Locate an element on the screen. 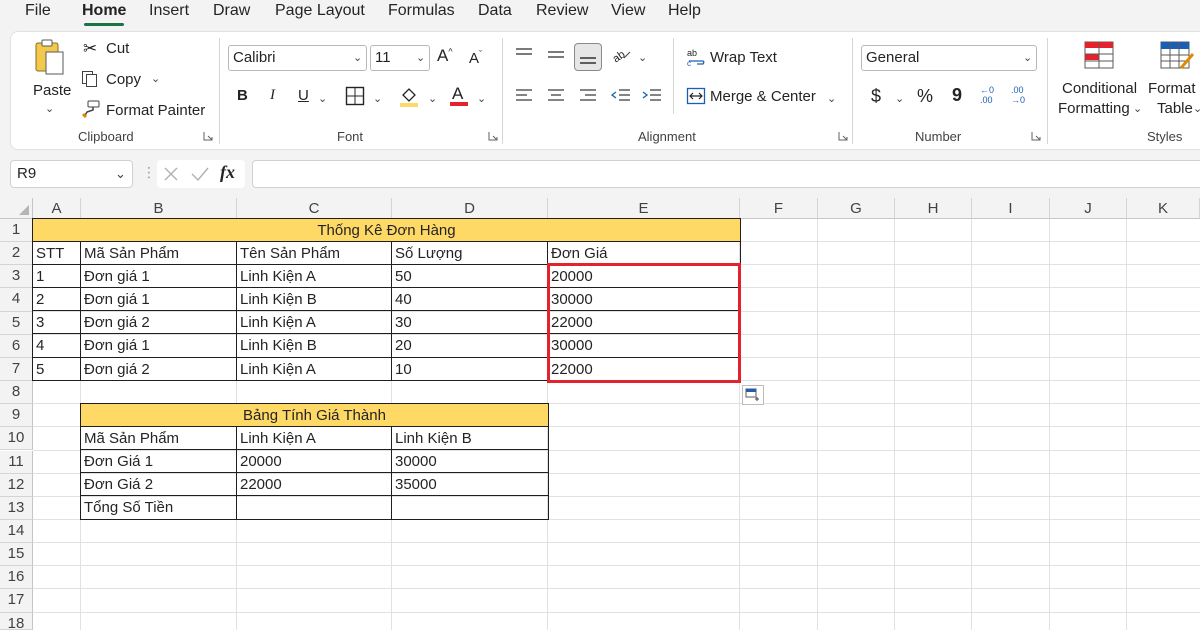 Image resolution: width=1200 pixels, height=635 pixels. row-header-5: 5 is located at coordinates (16, 323).